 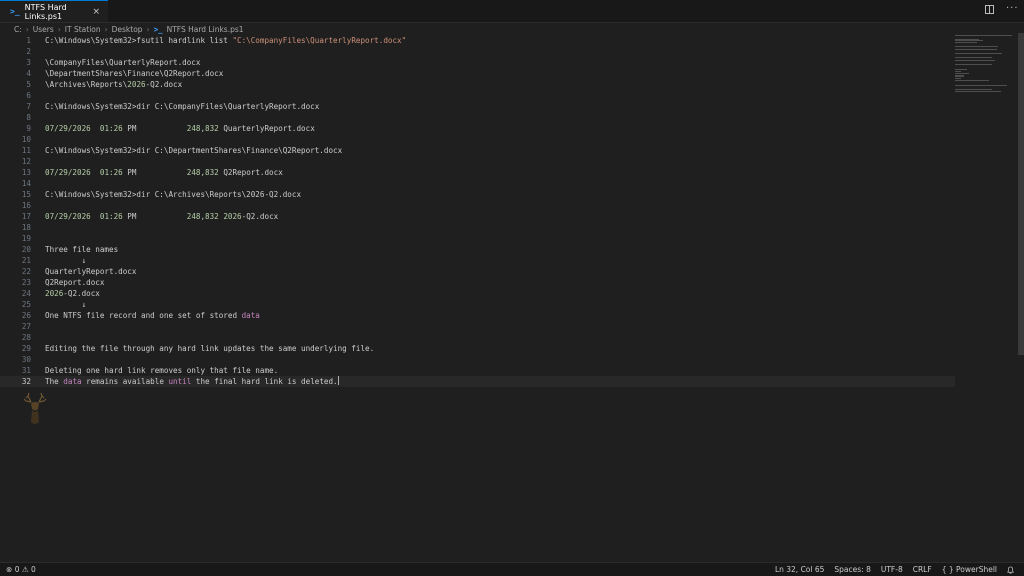 I want to click on bell-icon, so click(x=1010, y=570).